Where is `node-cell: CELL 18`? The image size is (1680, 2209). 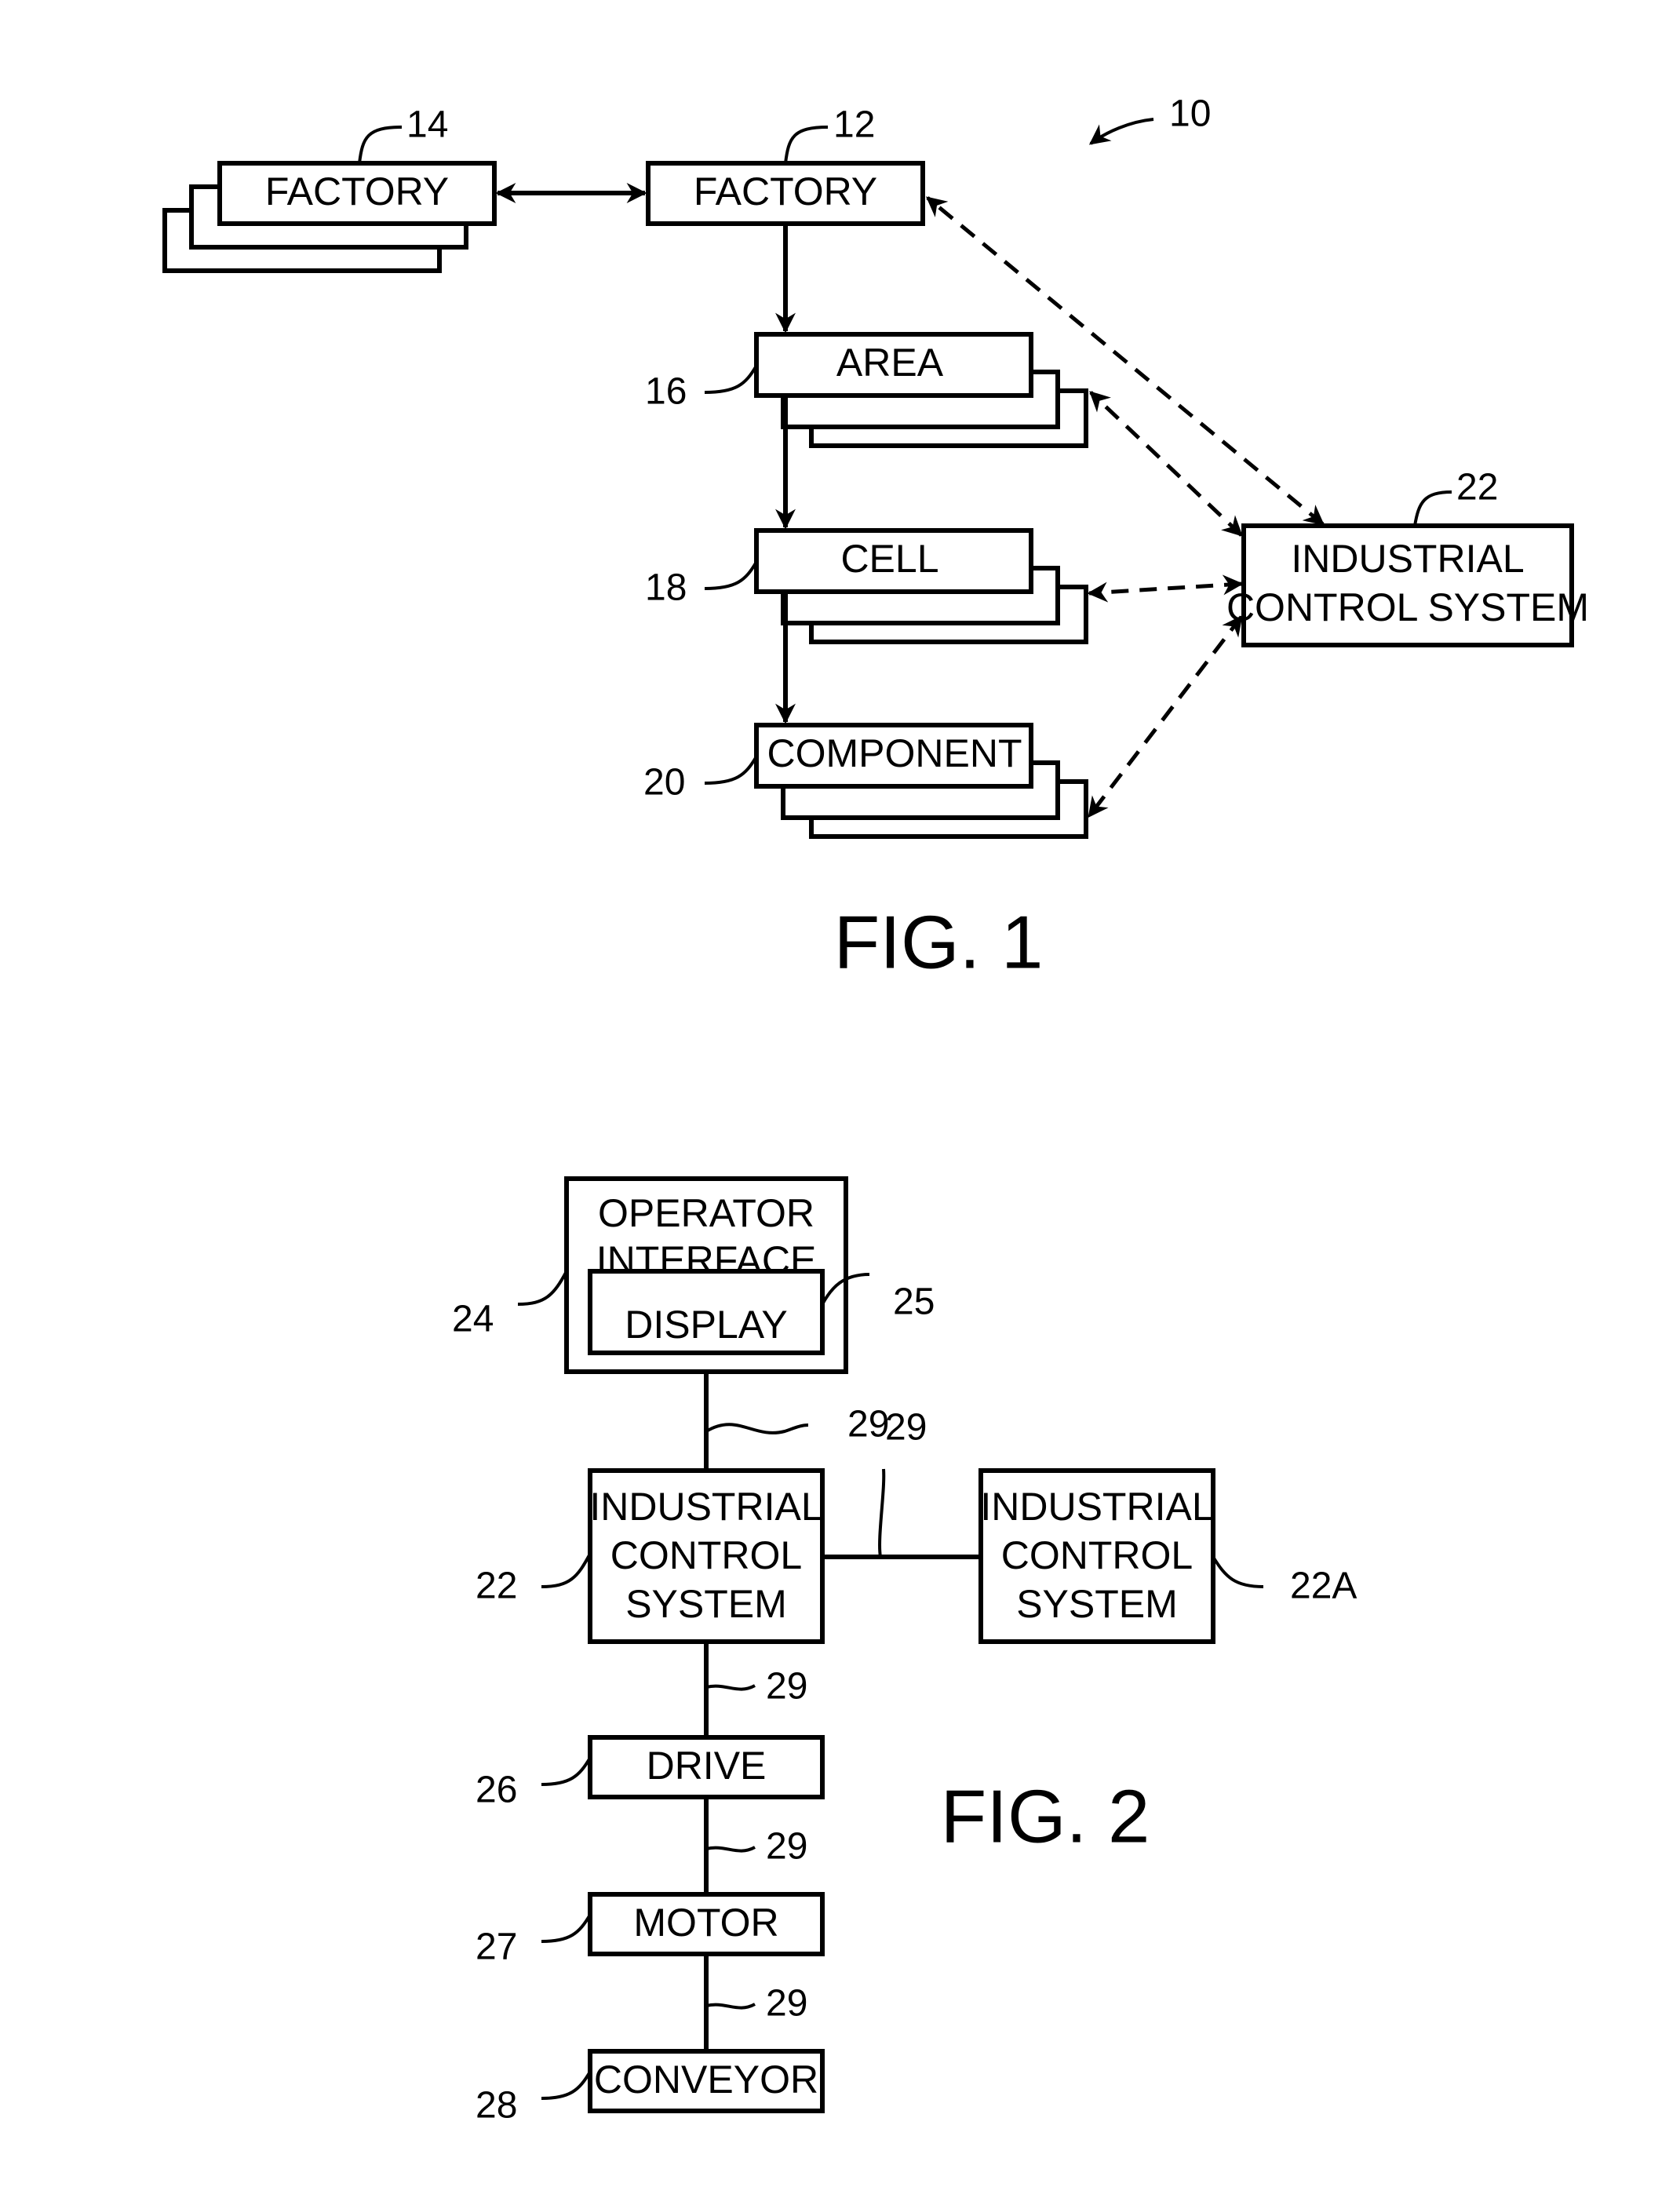 node-cell: CELL 18 is located at coordinates (866, 586).